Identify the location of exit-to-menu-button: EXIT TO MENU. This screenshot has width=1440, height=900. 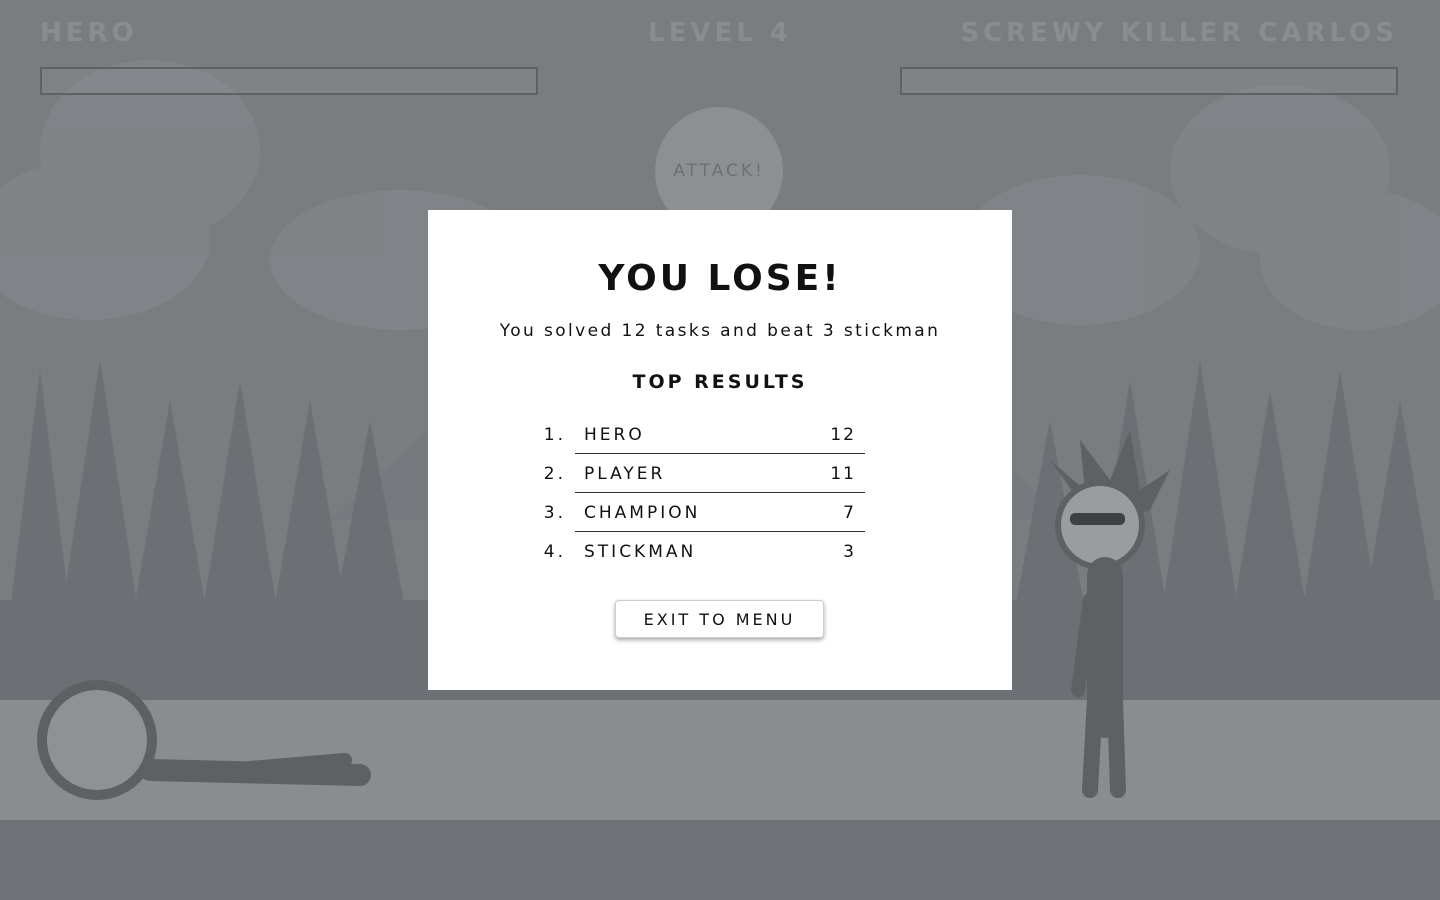
(719, 619).